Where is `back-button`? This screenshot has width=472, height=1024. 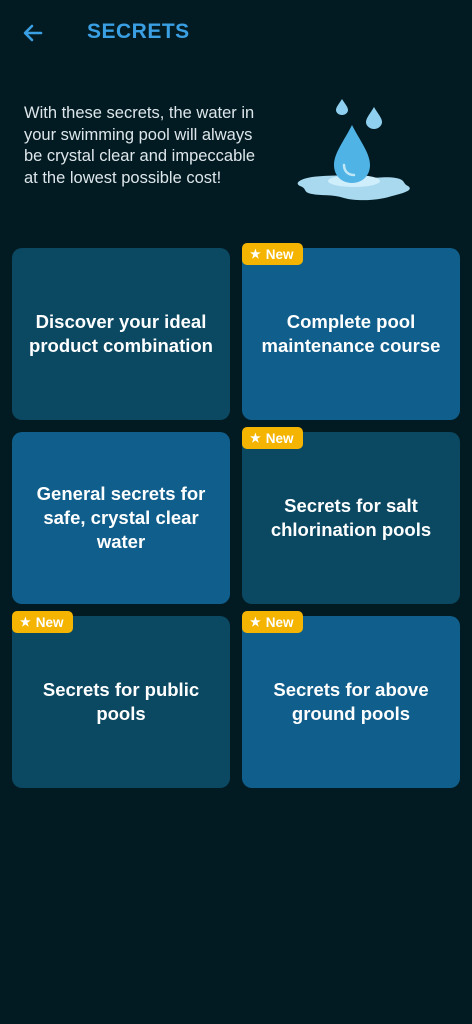
back-button is located at coordinates (33, 33).